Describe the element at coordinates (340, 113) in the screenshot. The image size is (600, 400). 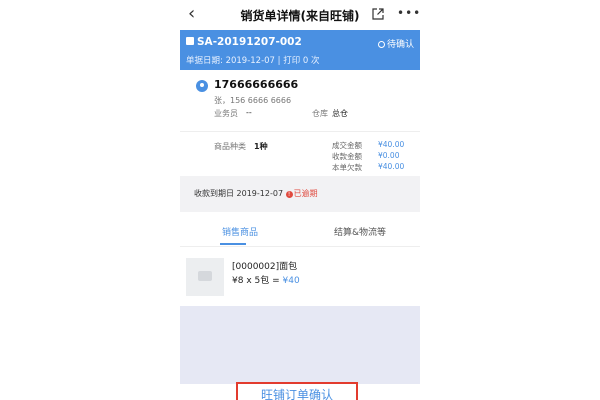
I see `warehouse-value: 总仓` at that location.